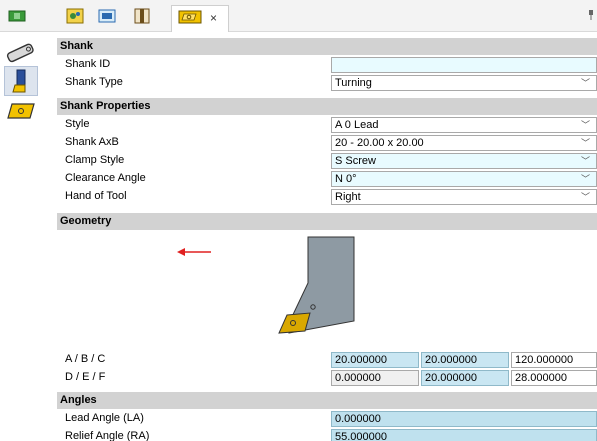 The image size is (597, 441). What do you see at coordinates (104, 418) in the screenshot?
I see `lead-angle-label: Lead Angle (LA)` at bounding box center [104, 418].